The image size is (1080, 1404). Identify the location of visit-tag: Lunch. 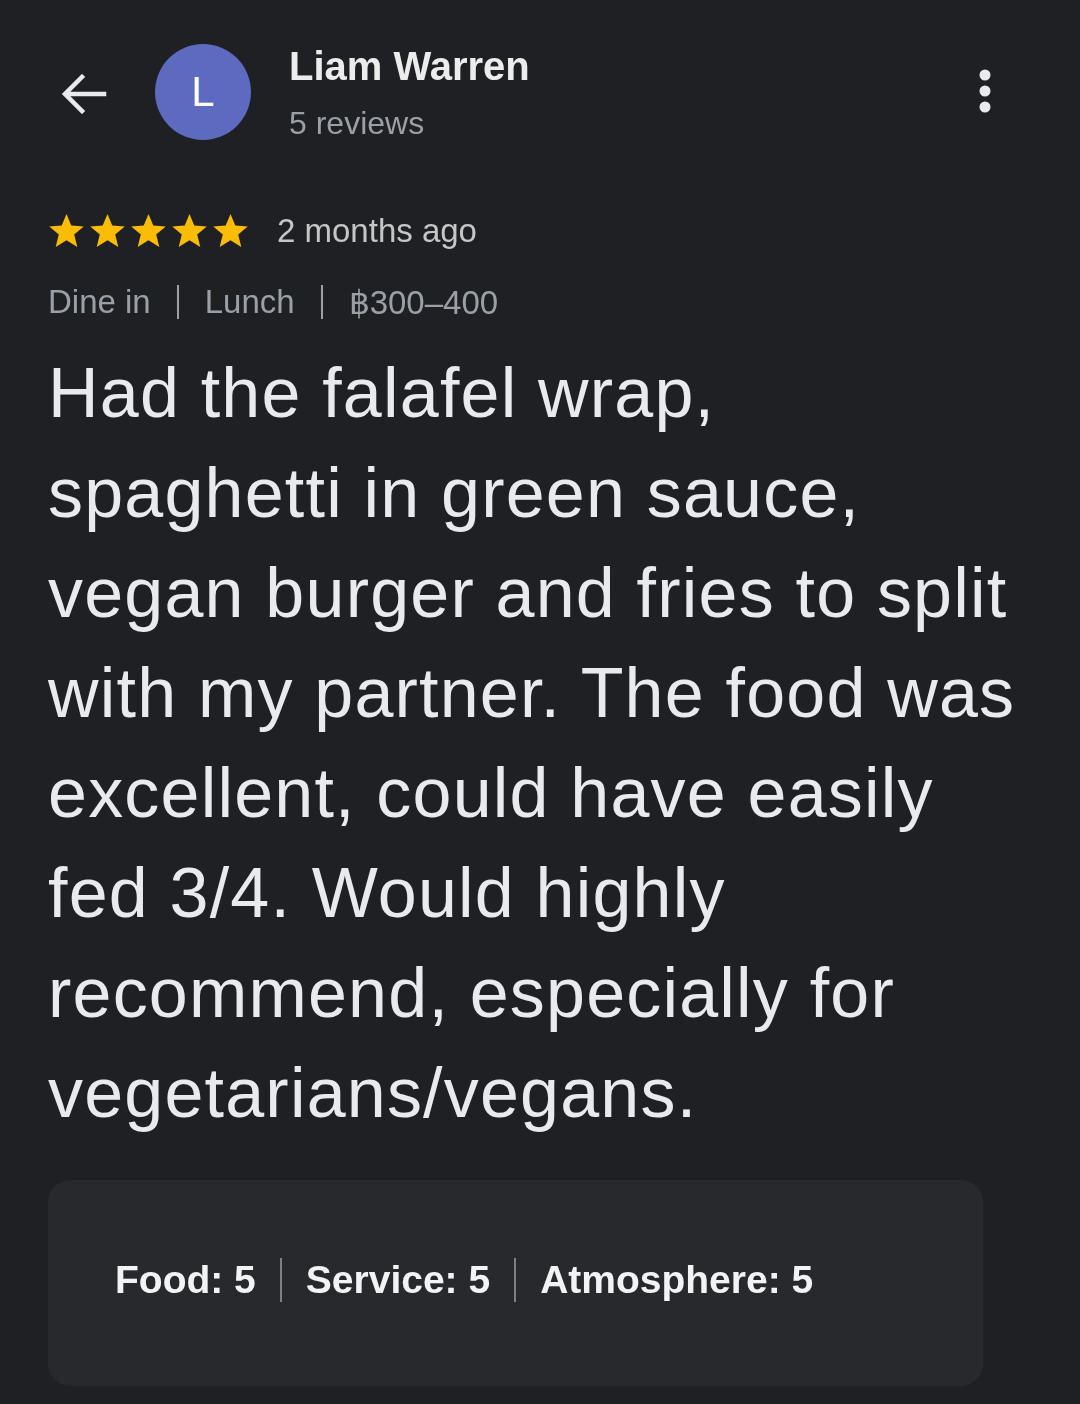
(249, 302).